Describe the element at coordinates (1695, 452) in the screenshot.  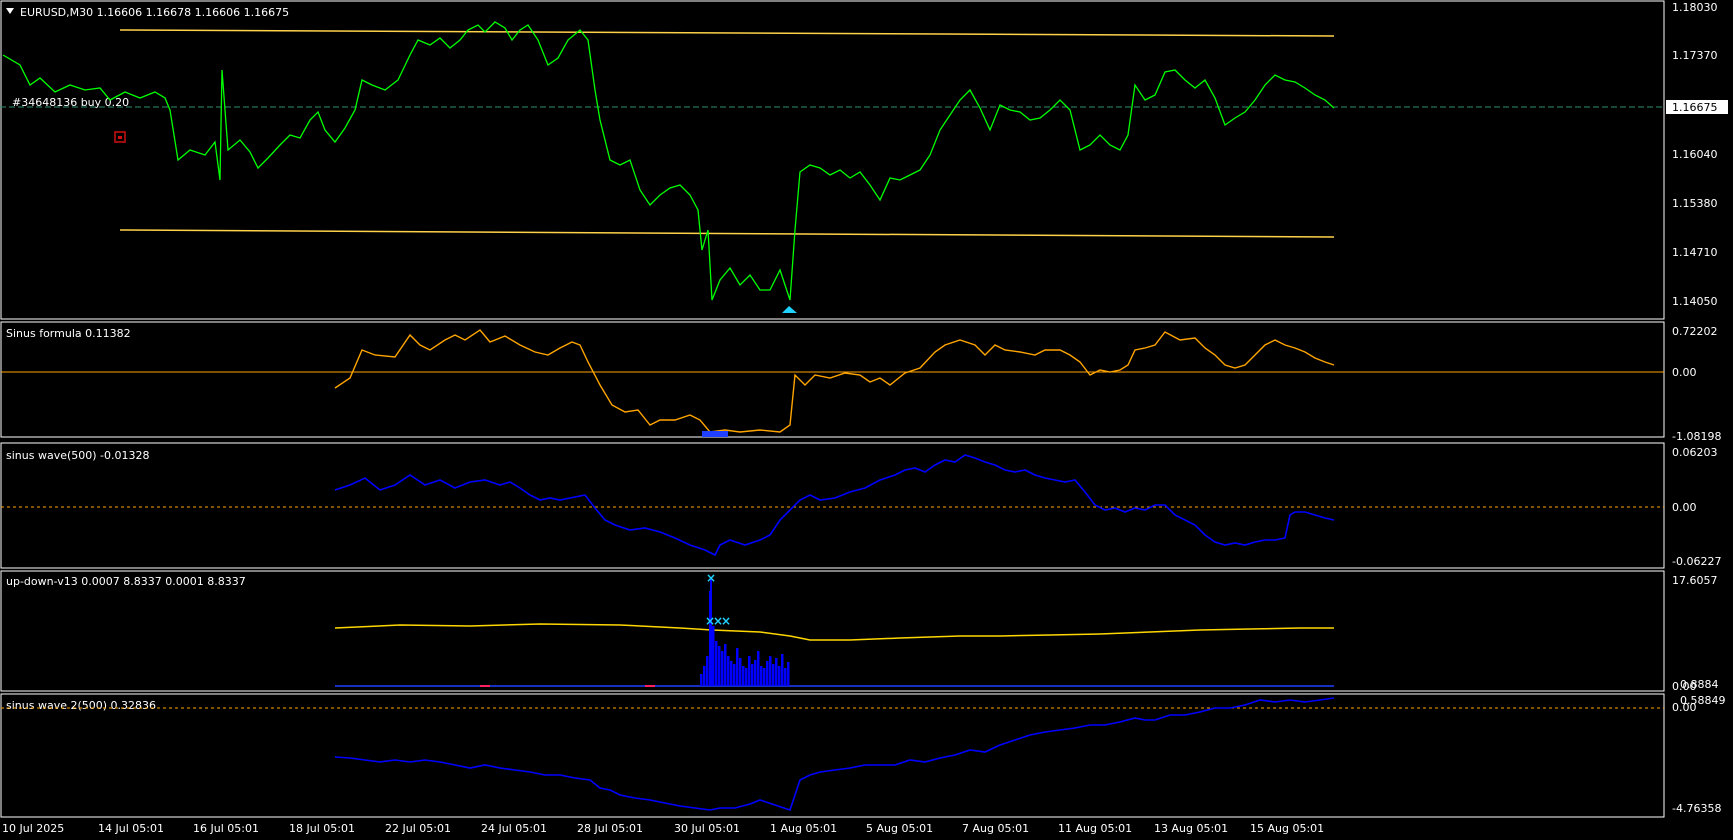
I see `sinus-wave-tick-1: 0.06203` at that location.